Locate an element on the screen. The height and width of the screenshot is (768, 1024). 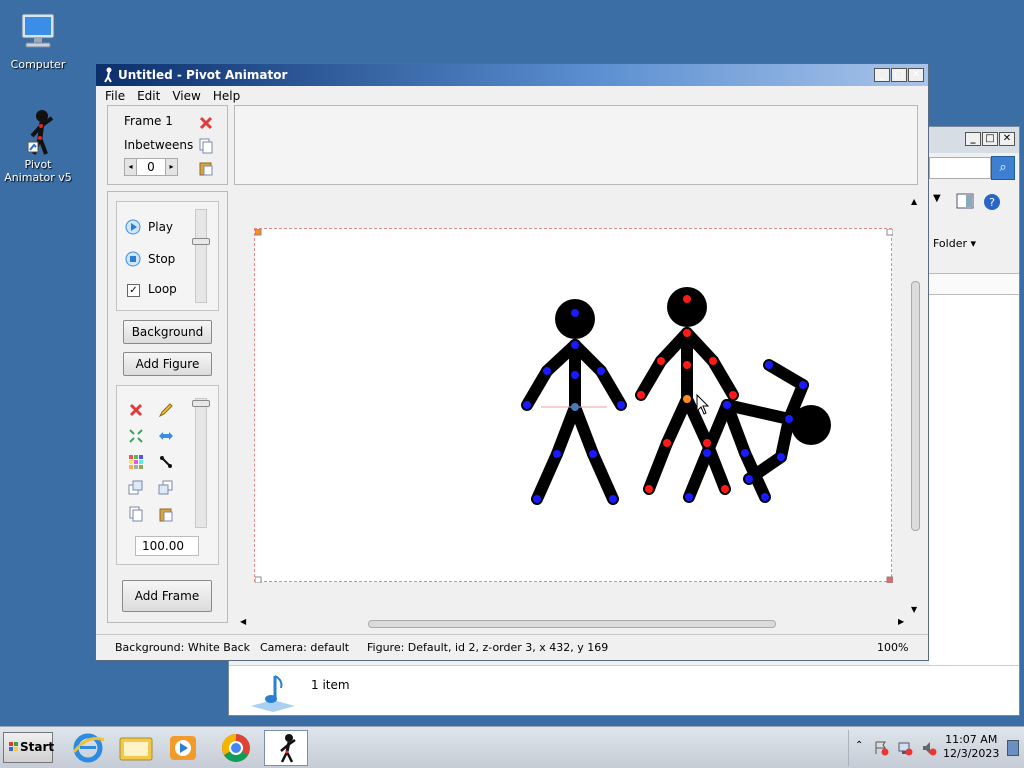
menu-bar: File Edit View Help is located at coordinates (512, 96).